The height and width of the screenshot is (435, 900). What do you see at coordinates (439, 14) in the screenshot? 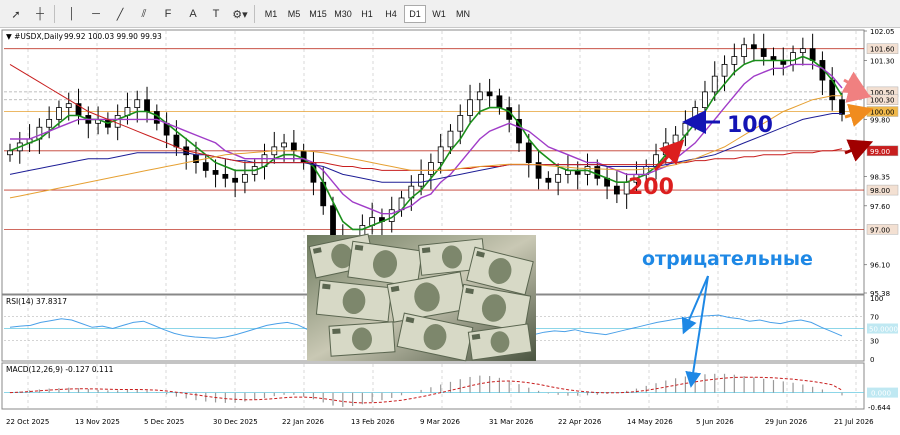
I see `timeframe-w1: W1` at bounding box center [439, 14].